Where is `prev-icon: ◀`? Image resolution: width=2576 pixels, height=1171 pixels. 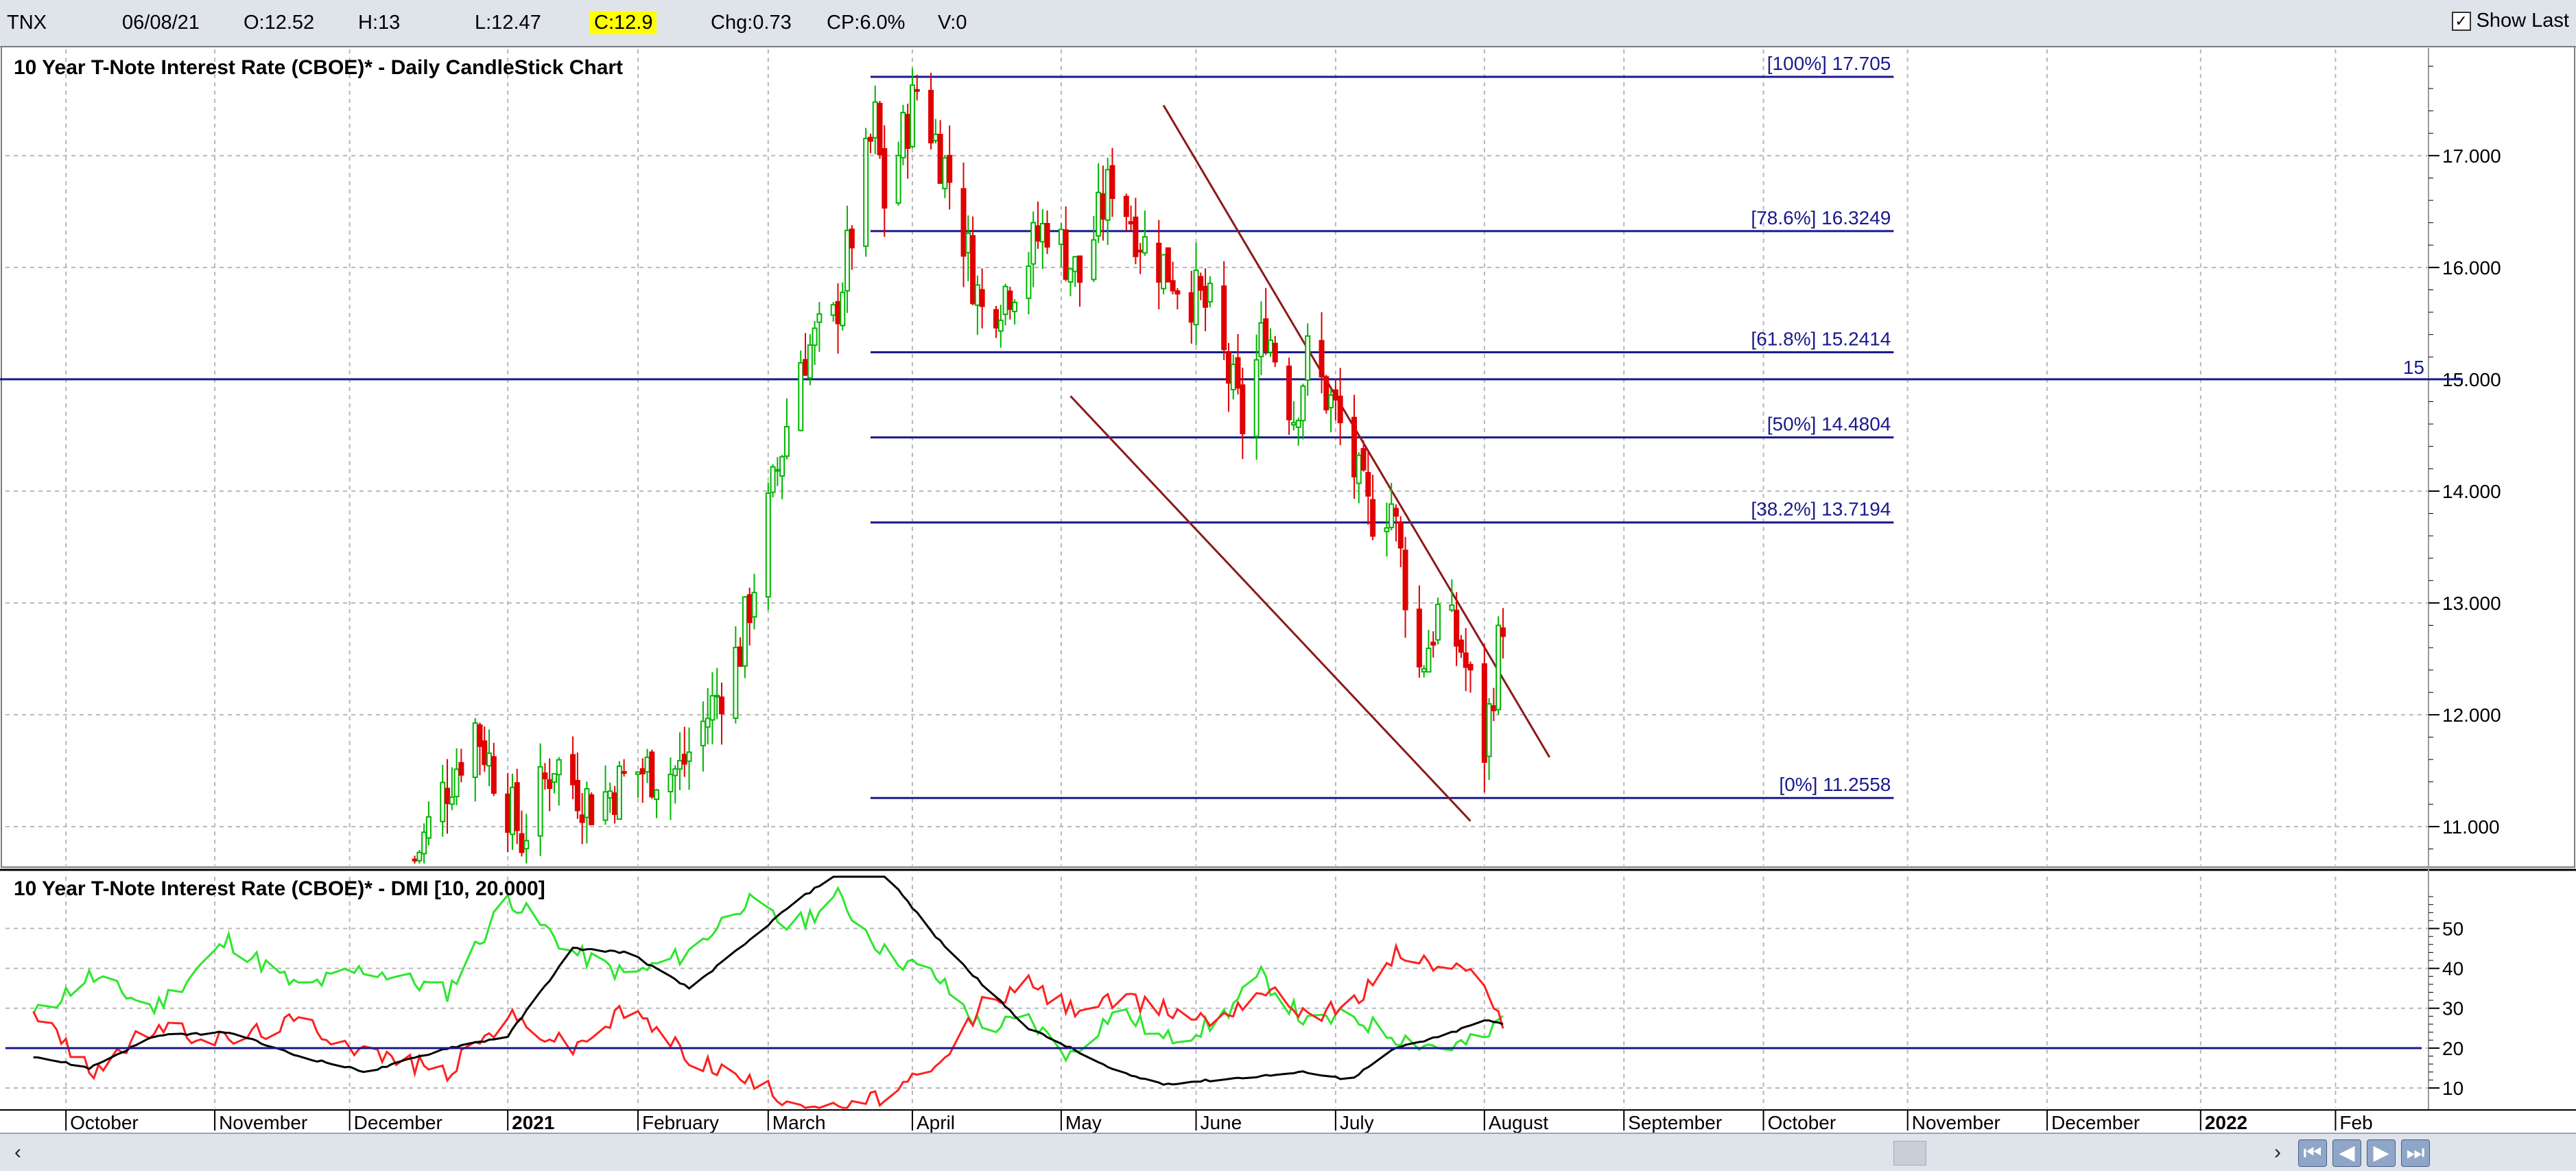 prev-icon: ◀ is located at coordinates (2346, 1153).